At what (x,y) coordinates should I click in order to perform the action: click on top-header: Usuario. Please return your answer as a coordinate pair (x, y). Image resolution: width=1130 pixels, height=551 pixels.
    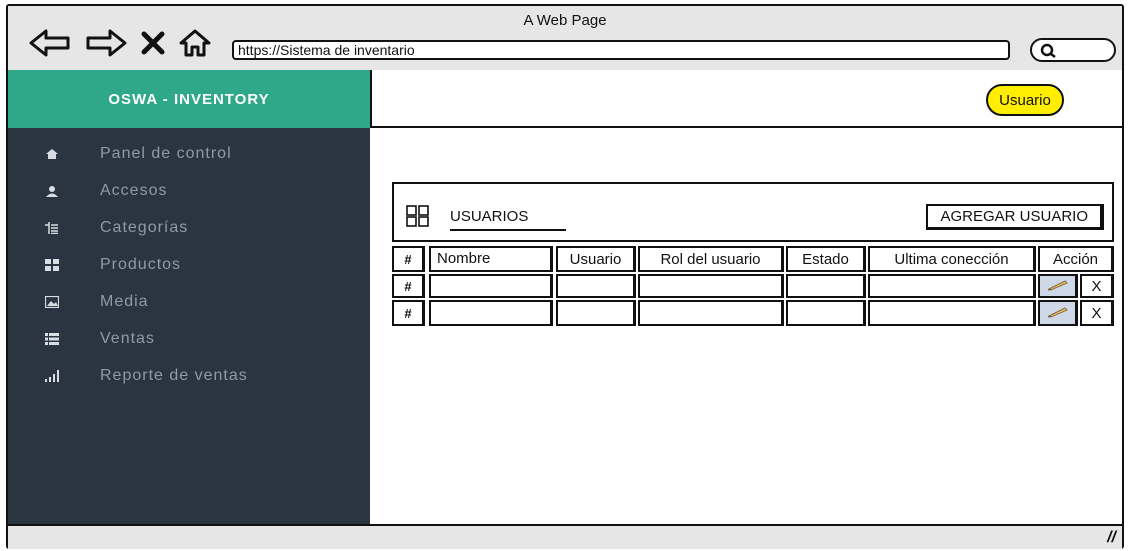
    Looking at the image, I should click on (746, 99).